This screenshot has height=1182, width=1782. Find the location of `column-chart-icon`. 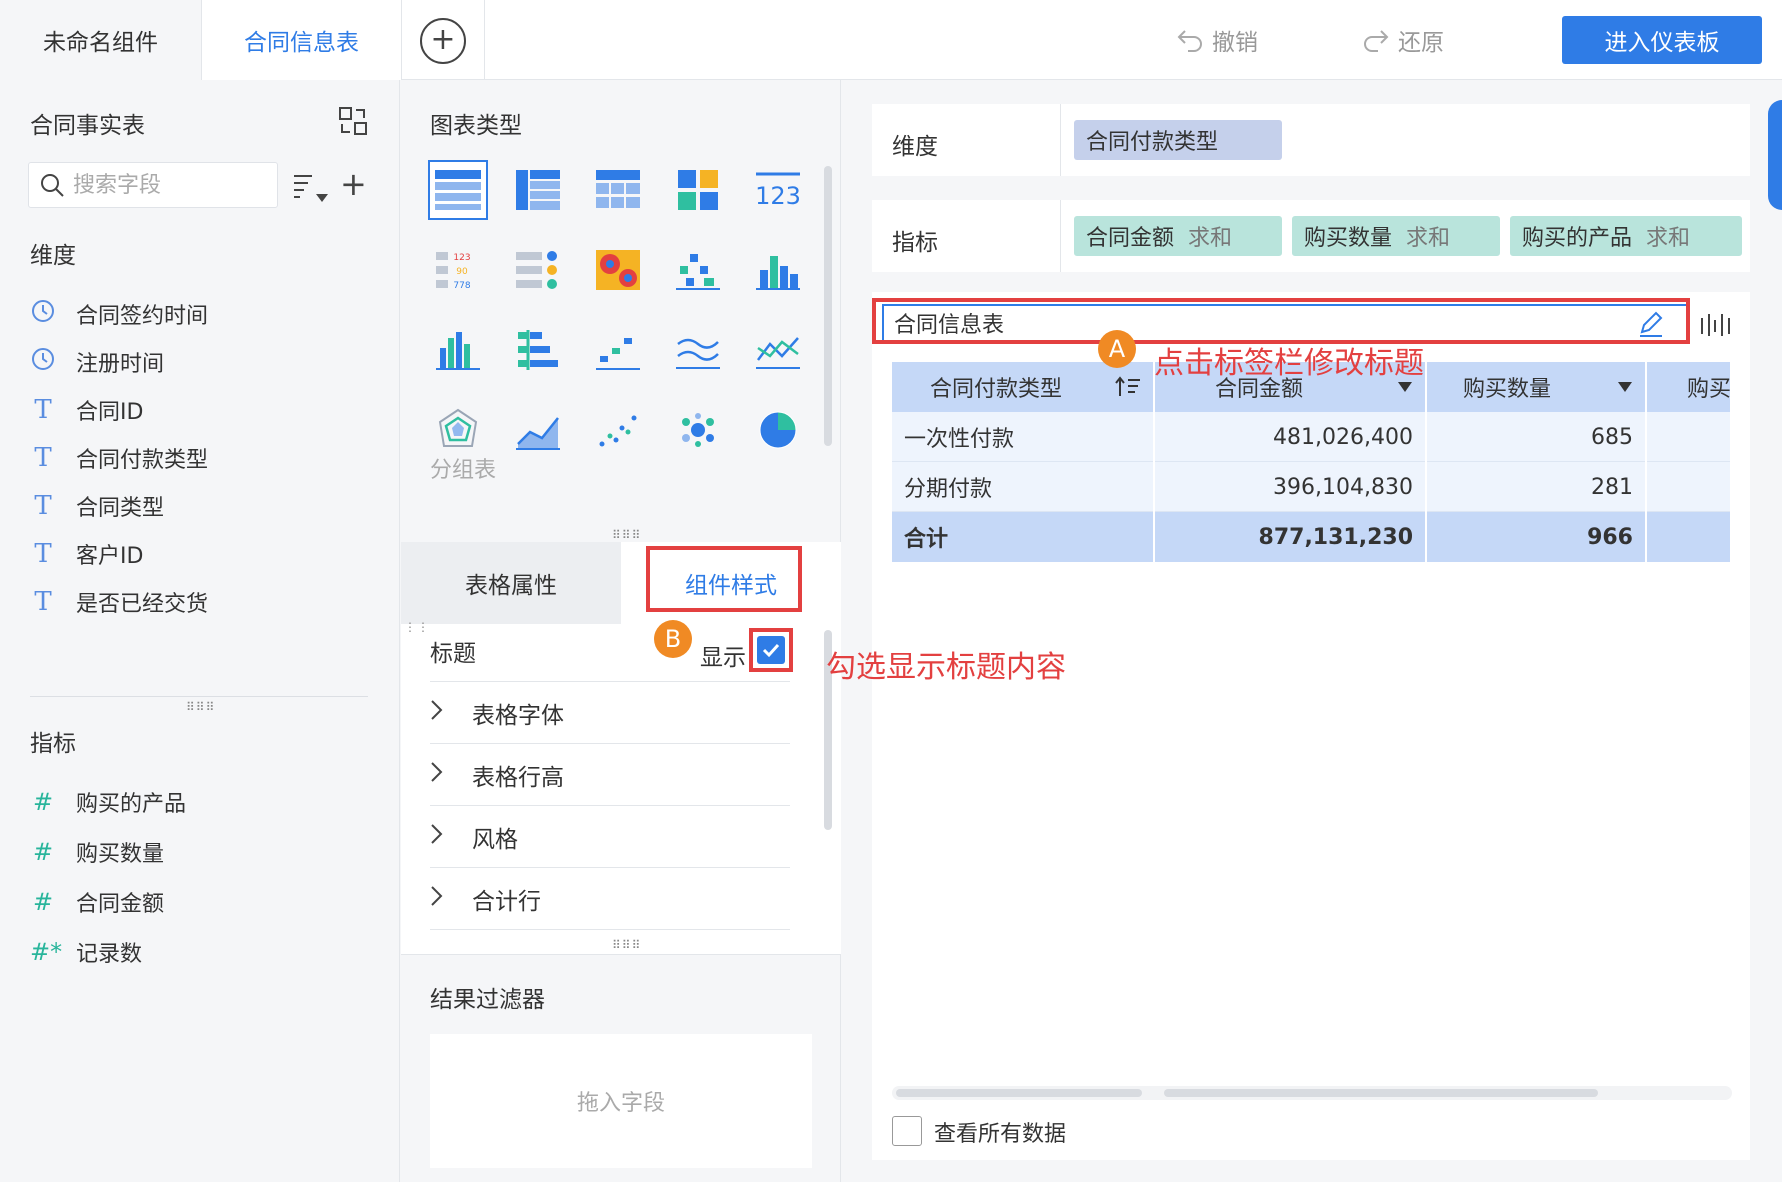

column-chart-icon is located at coordinates (778, 270).